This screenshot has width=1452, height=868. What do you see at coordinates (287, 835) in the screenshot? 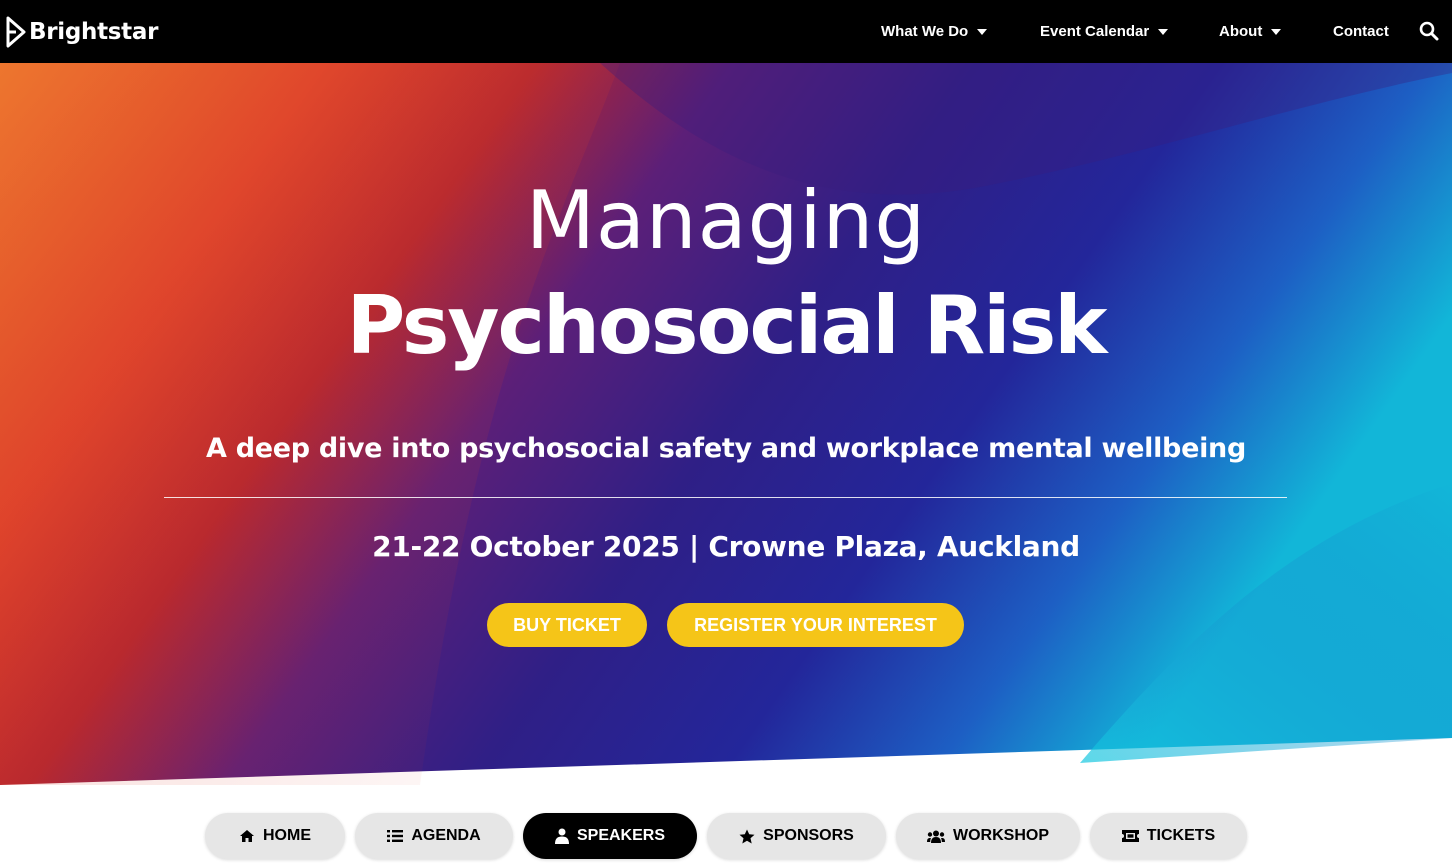
I see `tab-home-label: HOME` at bounding box center [287, 835].